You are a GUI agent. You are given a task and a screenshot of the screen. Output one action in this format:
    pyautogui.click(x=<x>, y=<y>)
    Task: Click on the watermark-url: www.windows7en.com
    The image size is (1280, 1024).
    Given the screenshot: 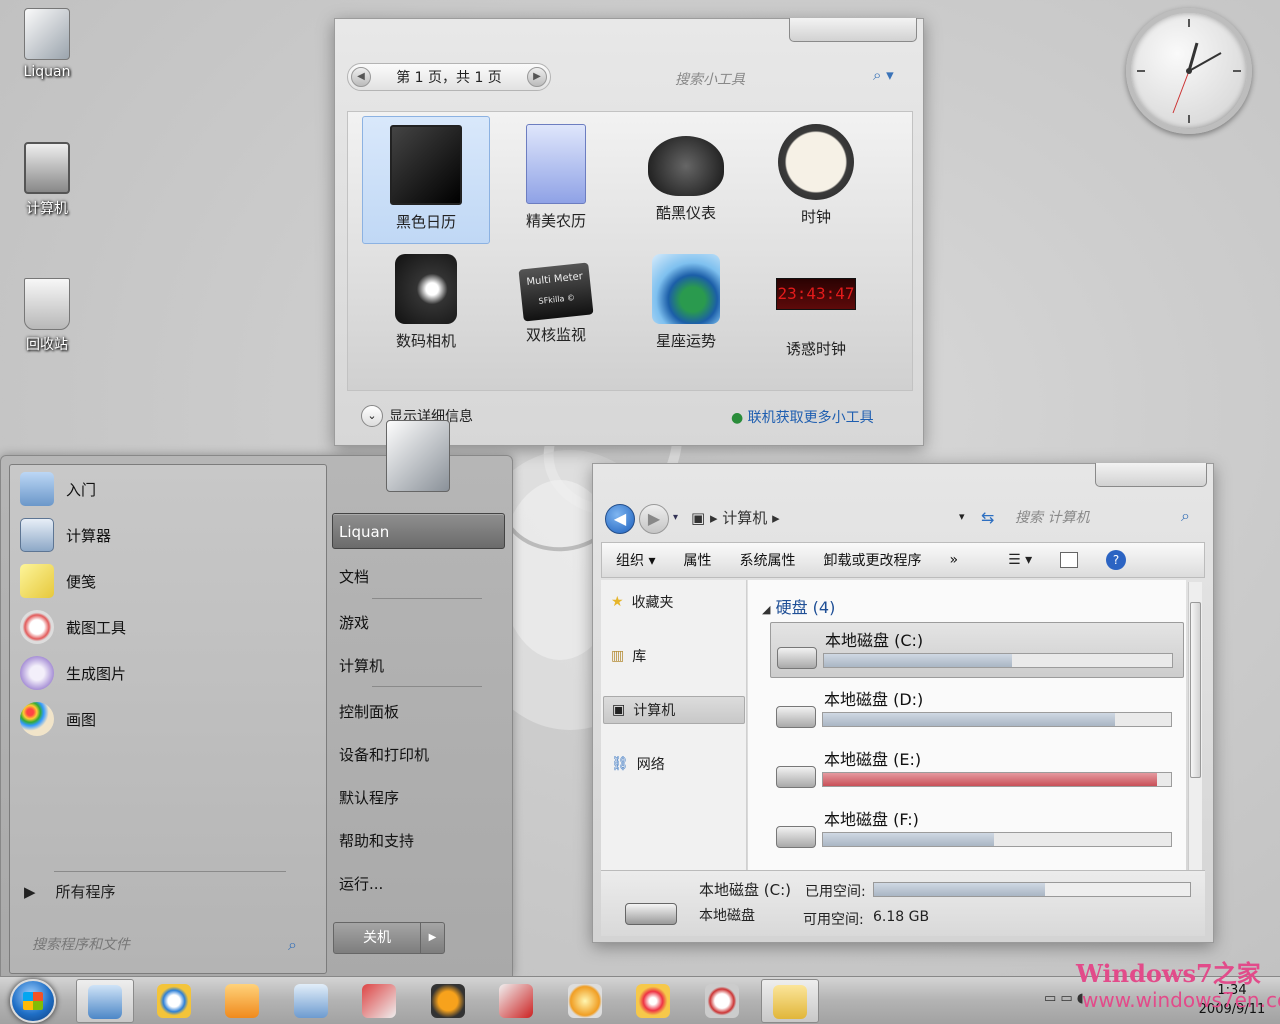 What is the action you would take?
    pyautogui.click(x=1181, y=1000)
    